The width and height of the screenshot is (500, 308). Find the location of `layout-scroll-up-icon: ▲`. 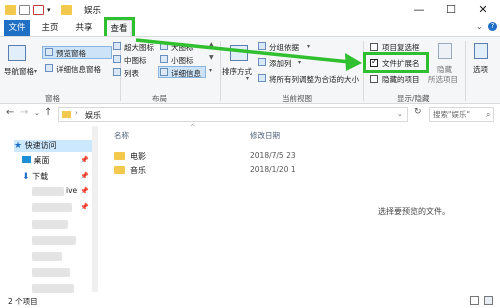

layout-scroll-up-icon: ▲ is located at coordinates (211, 44).